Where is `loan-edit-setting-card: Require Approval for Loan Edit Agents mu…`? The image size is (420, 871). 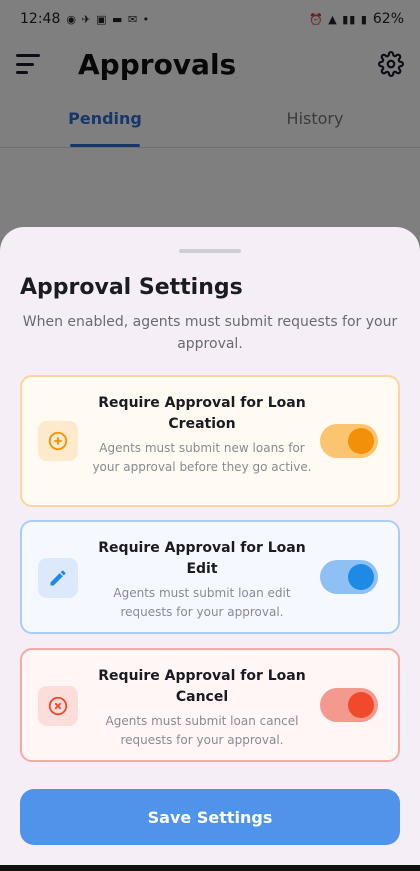
loan-edit-setting-card: Require Approval for Loan Edit Agents mu… is located at coordinates (210, 577).